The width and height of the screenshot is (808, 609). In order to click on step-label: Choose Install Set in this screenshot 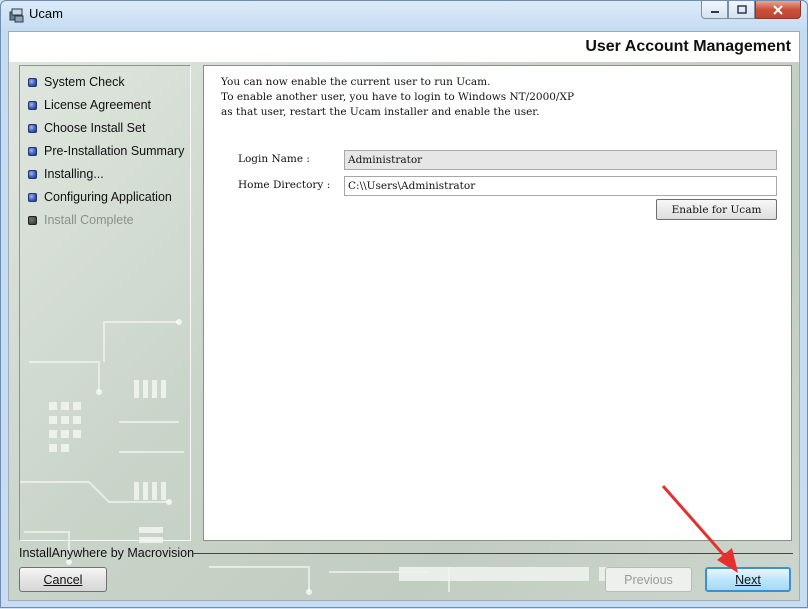, I will do `click(95, 128)`.